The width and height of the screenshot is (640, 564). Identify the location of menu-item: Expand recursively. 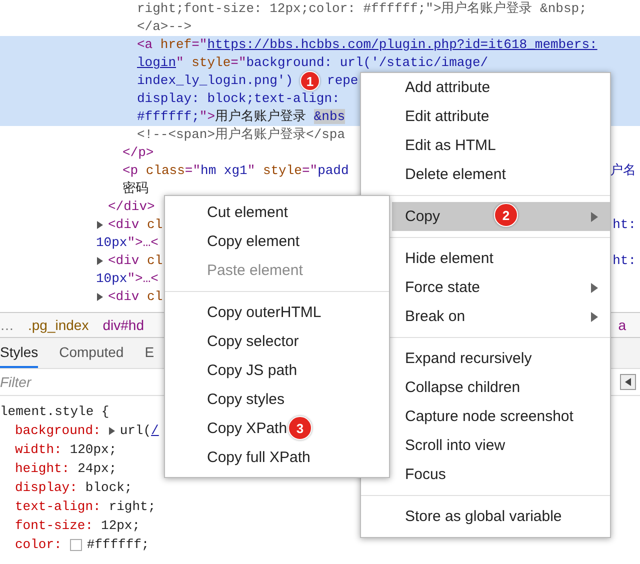
(501, 358).